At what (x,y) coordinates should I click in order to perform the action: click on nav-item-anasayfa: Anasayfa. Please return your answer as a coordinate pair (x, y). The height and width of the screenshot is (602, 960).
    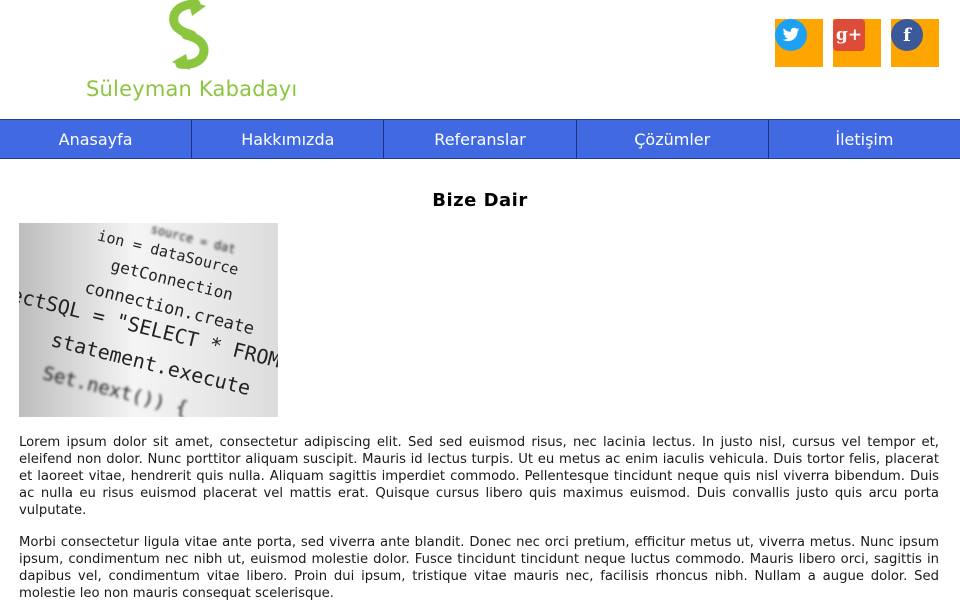
    Looking at the image, I should click on (96, 139).